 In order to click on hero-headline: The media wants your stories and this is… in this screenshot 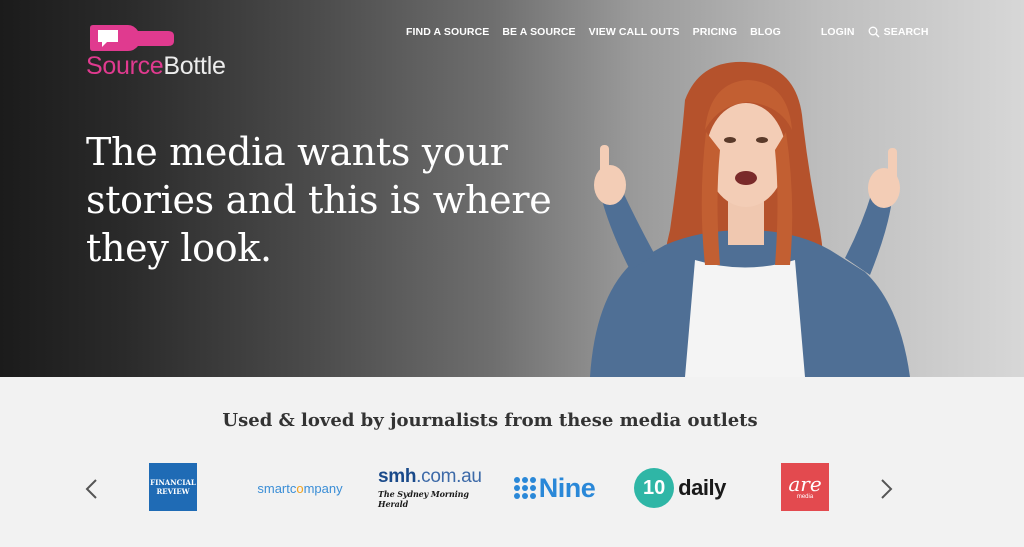, I will do `click(326, 200)`.